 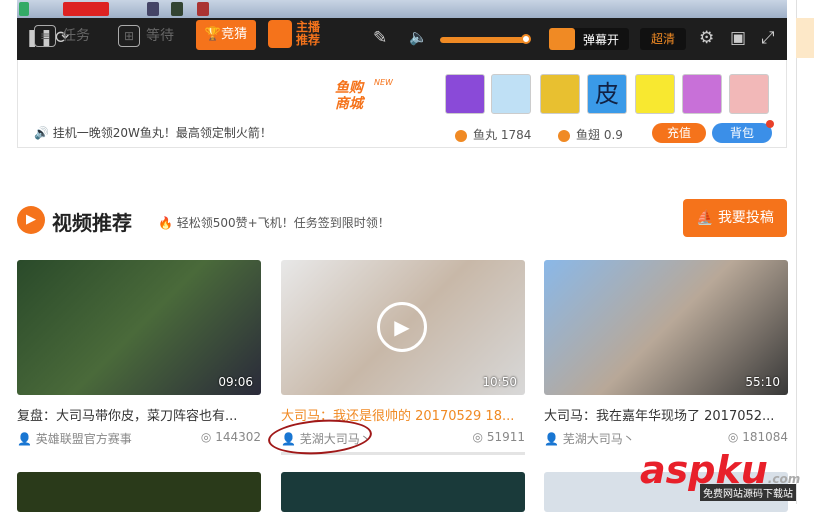 I want to click on video-thumbnail: ▶ 10:50, so click(x=403, y=327).